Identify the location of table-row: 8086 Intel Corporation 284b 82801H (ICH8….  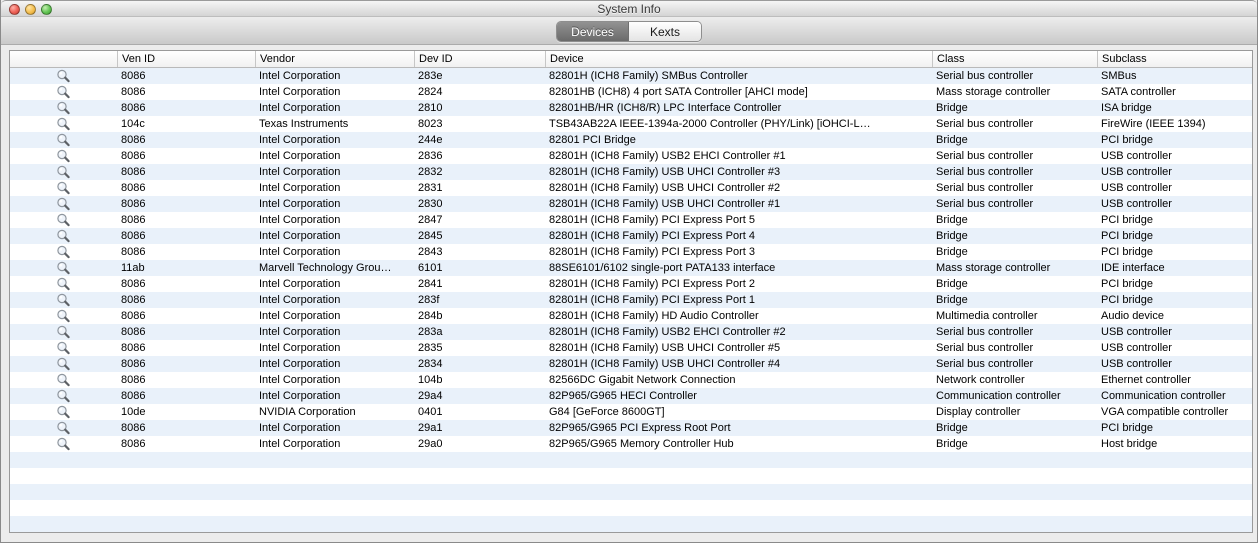
(631, 316).